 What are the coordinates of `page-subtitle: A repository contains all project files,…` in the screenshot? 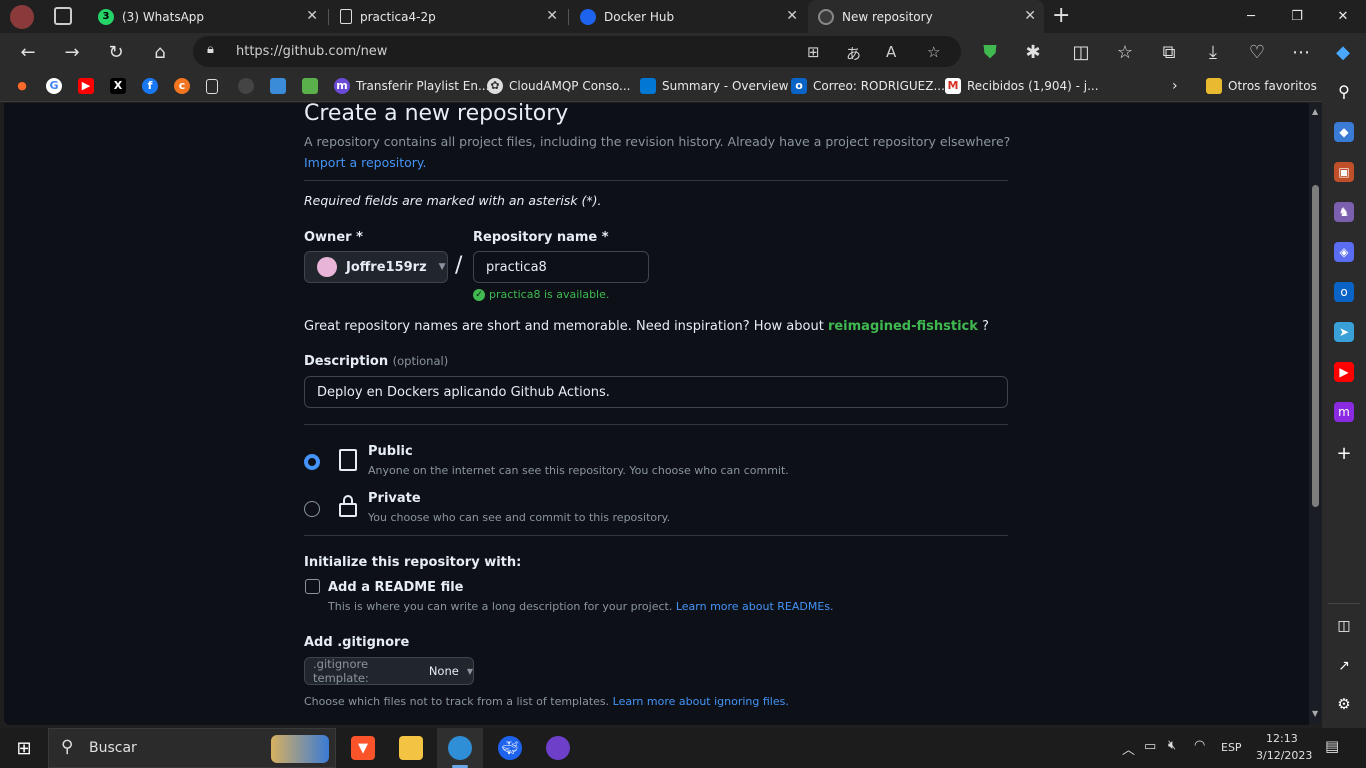 It's located at (657, 141).